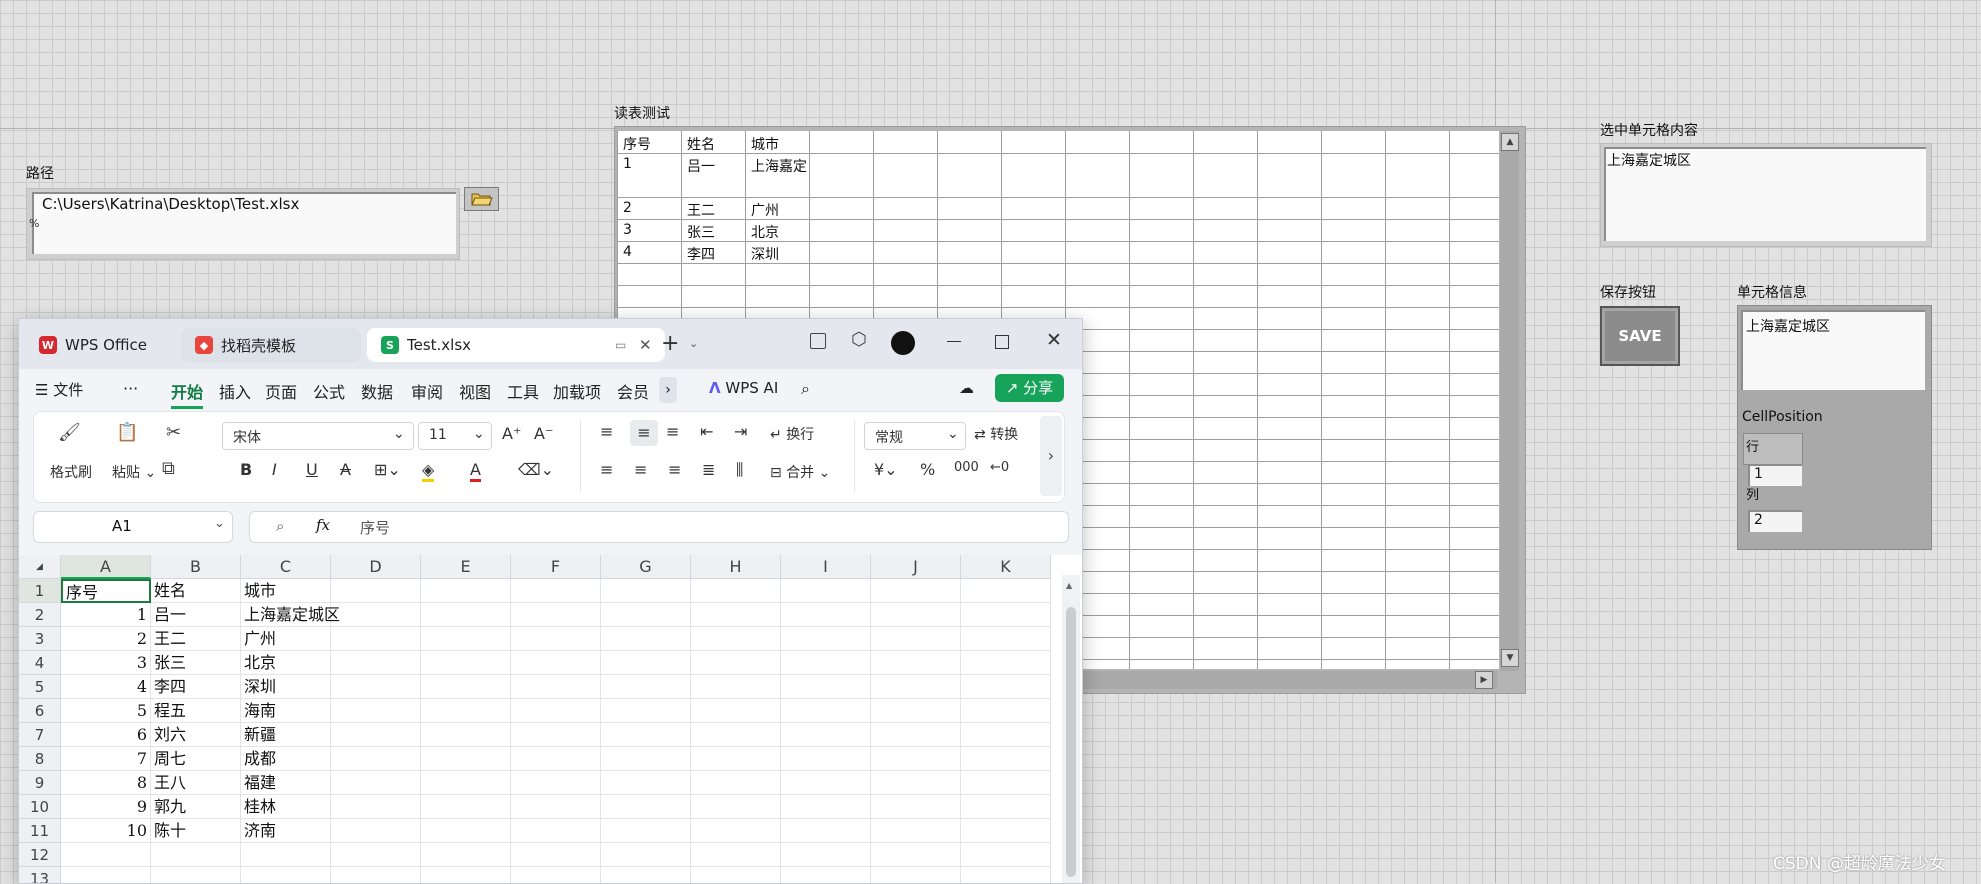 This screenshot has height=884, width=1981. What do you see at coordinates (274, 469) in the screenshot?
I see `italic-icon: I` at bounding box center [274, 469].